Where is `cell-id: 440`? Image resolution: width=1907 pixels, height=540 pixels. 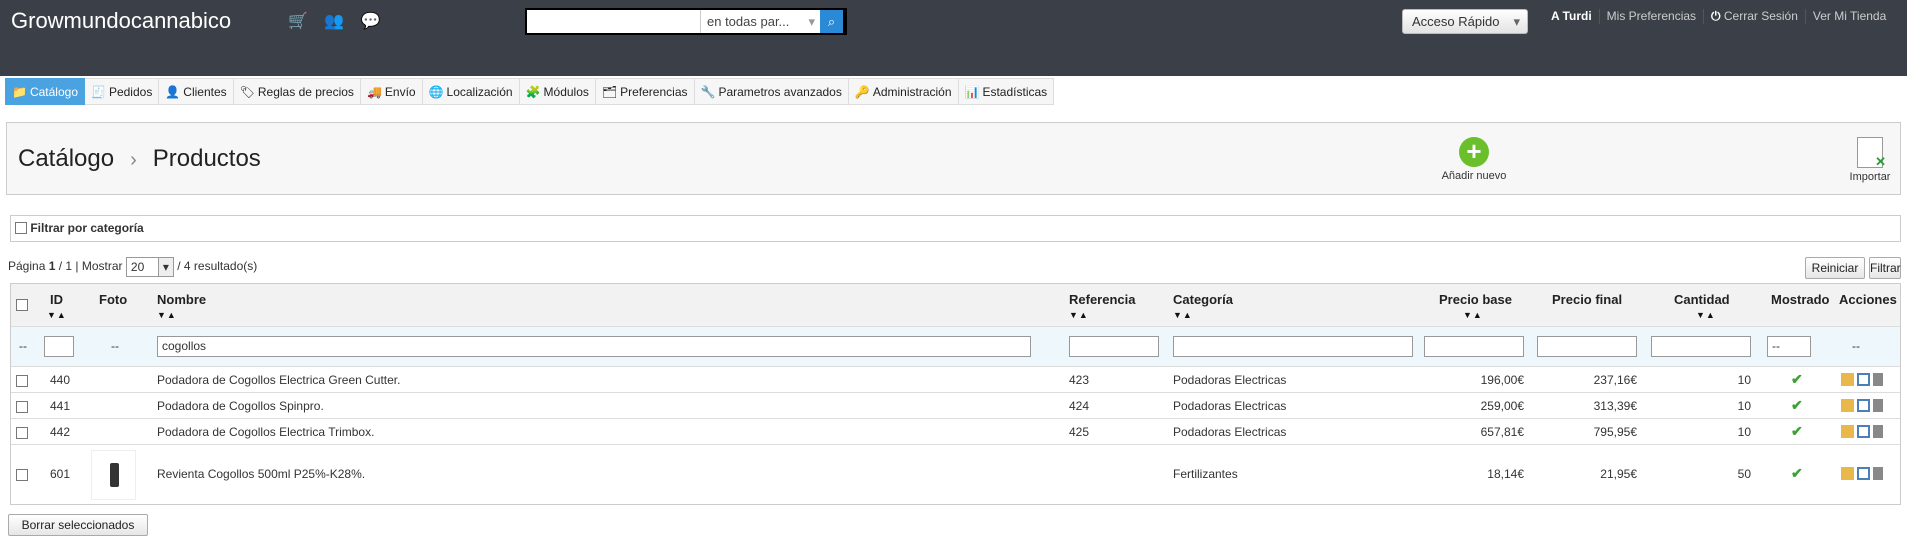 cell-id: 440 is located at coordinates (60, 380).